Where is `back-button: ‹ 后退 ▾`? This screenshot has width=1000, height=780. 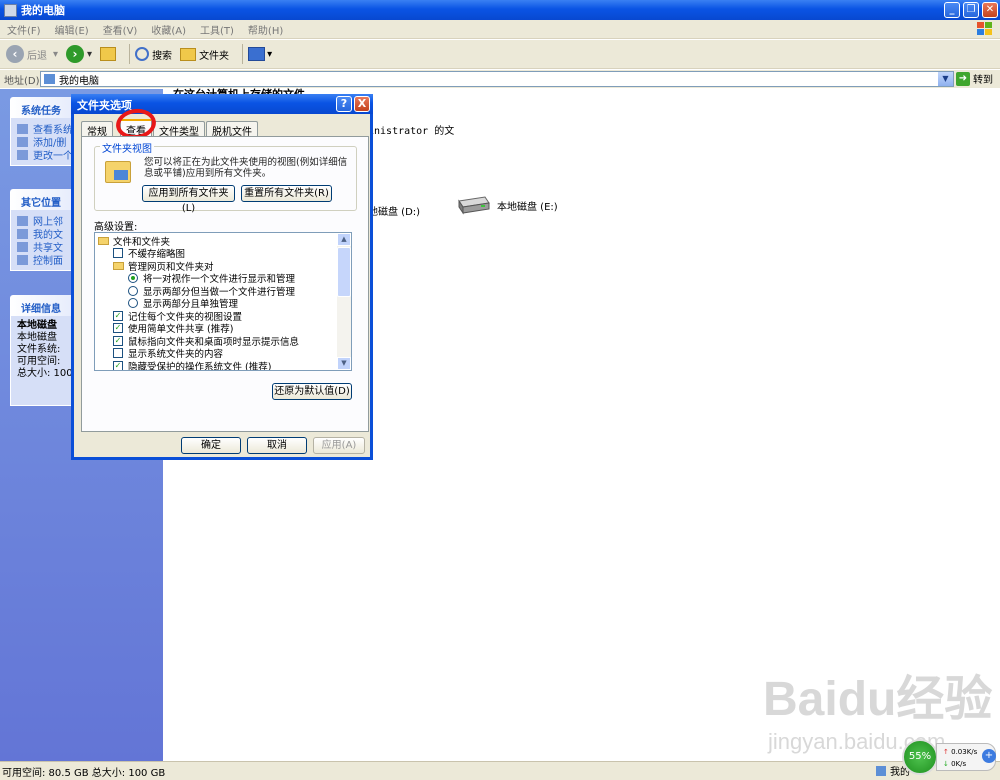
back-button: ‹ 后退 ▾ is located at coordinates (32, 54).